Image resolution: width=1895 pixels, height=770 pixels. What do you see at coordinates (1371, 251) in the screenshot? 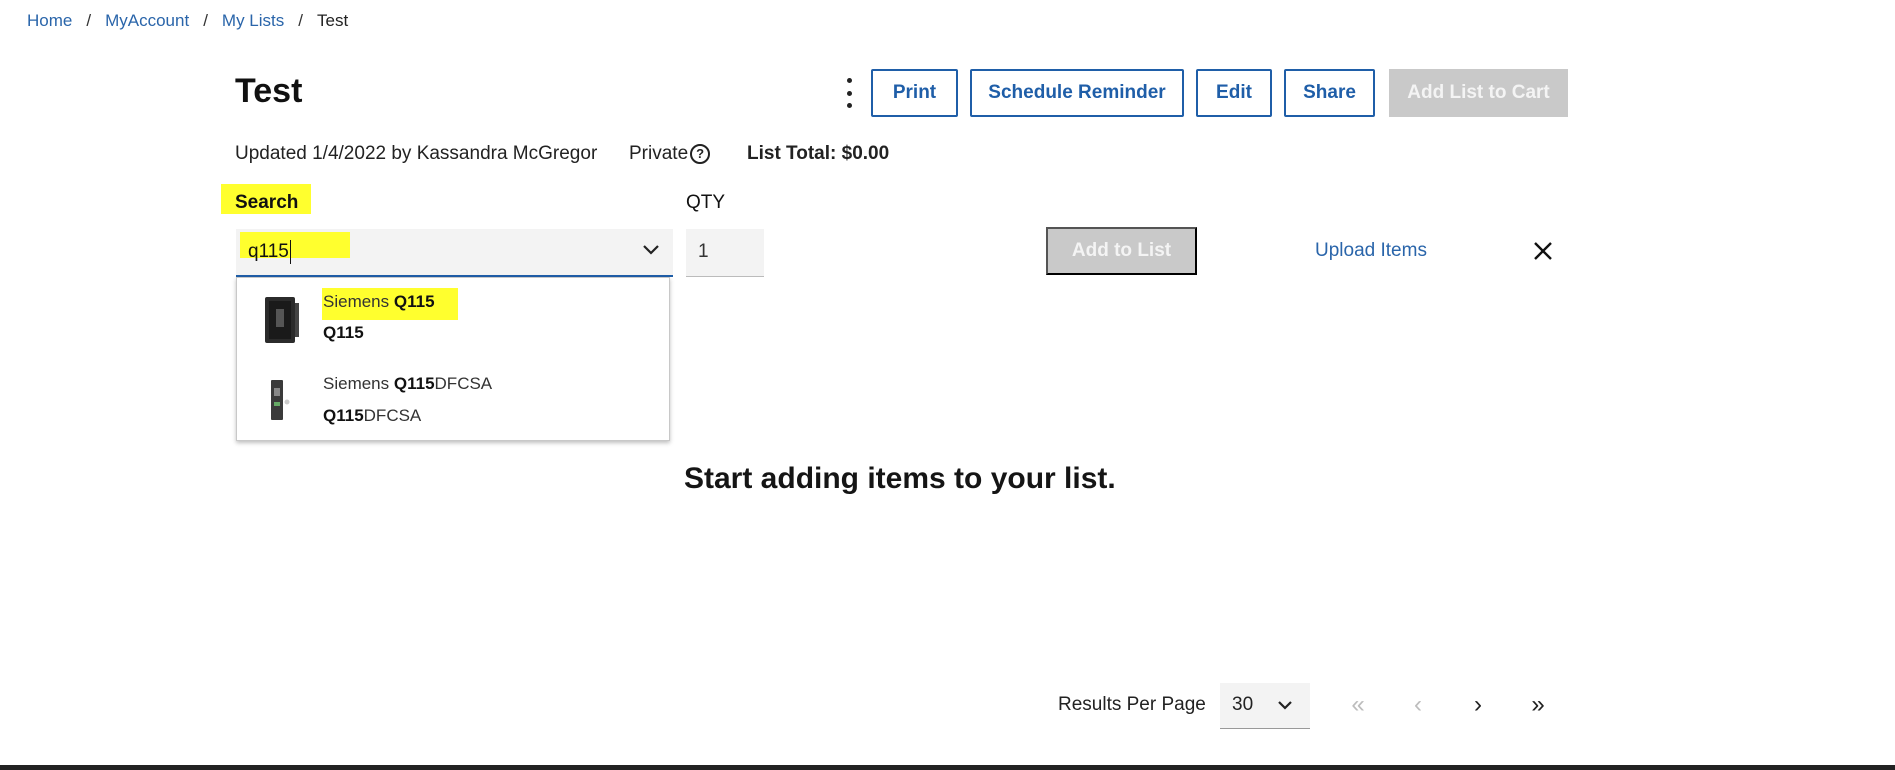
I see `upload-items-link: Upload Items` at bounding box center [1371, 251].